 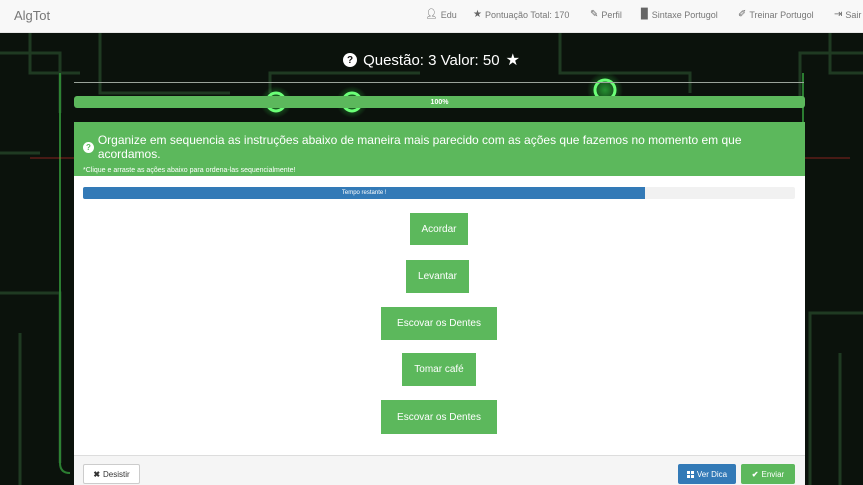 I want to click on question-title-text: Questão: 3 Valor: 50, so click(x=431, y=60).